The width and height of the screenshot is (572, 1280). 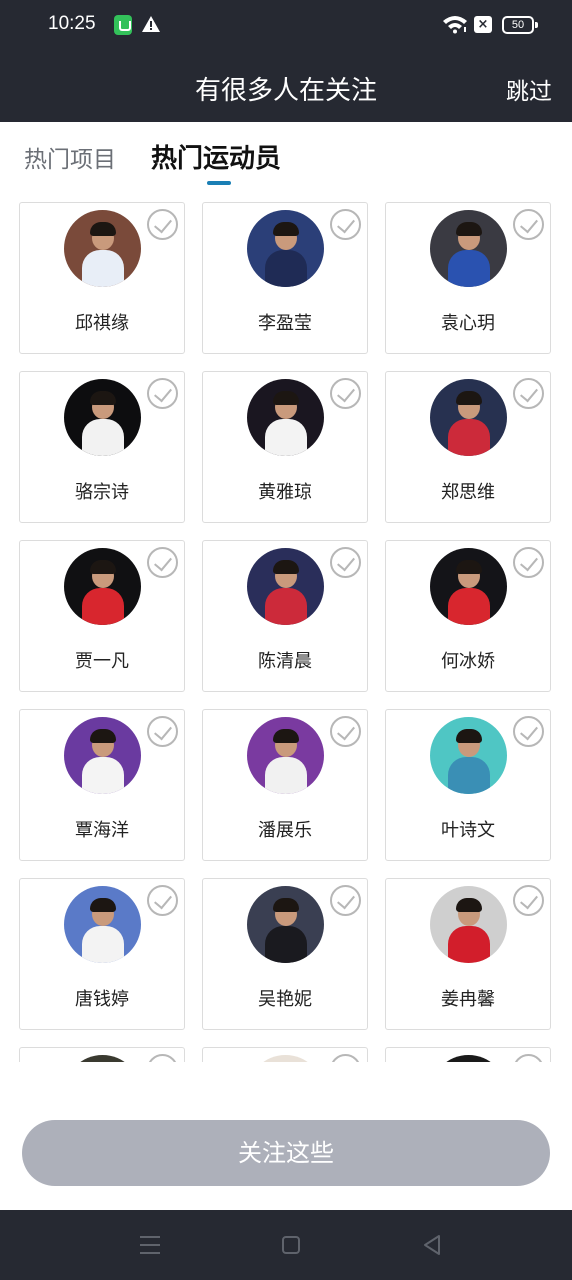 What do you see at coordinates (285, 830) in the screenshot?
I see `athlete-name: 潘展乐` at bounding box center [285, 830].